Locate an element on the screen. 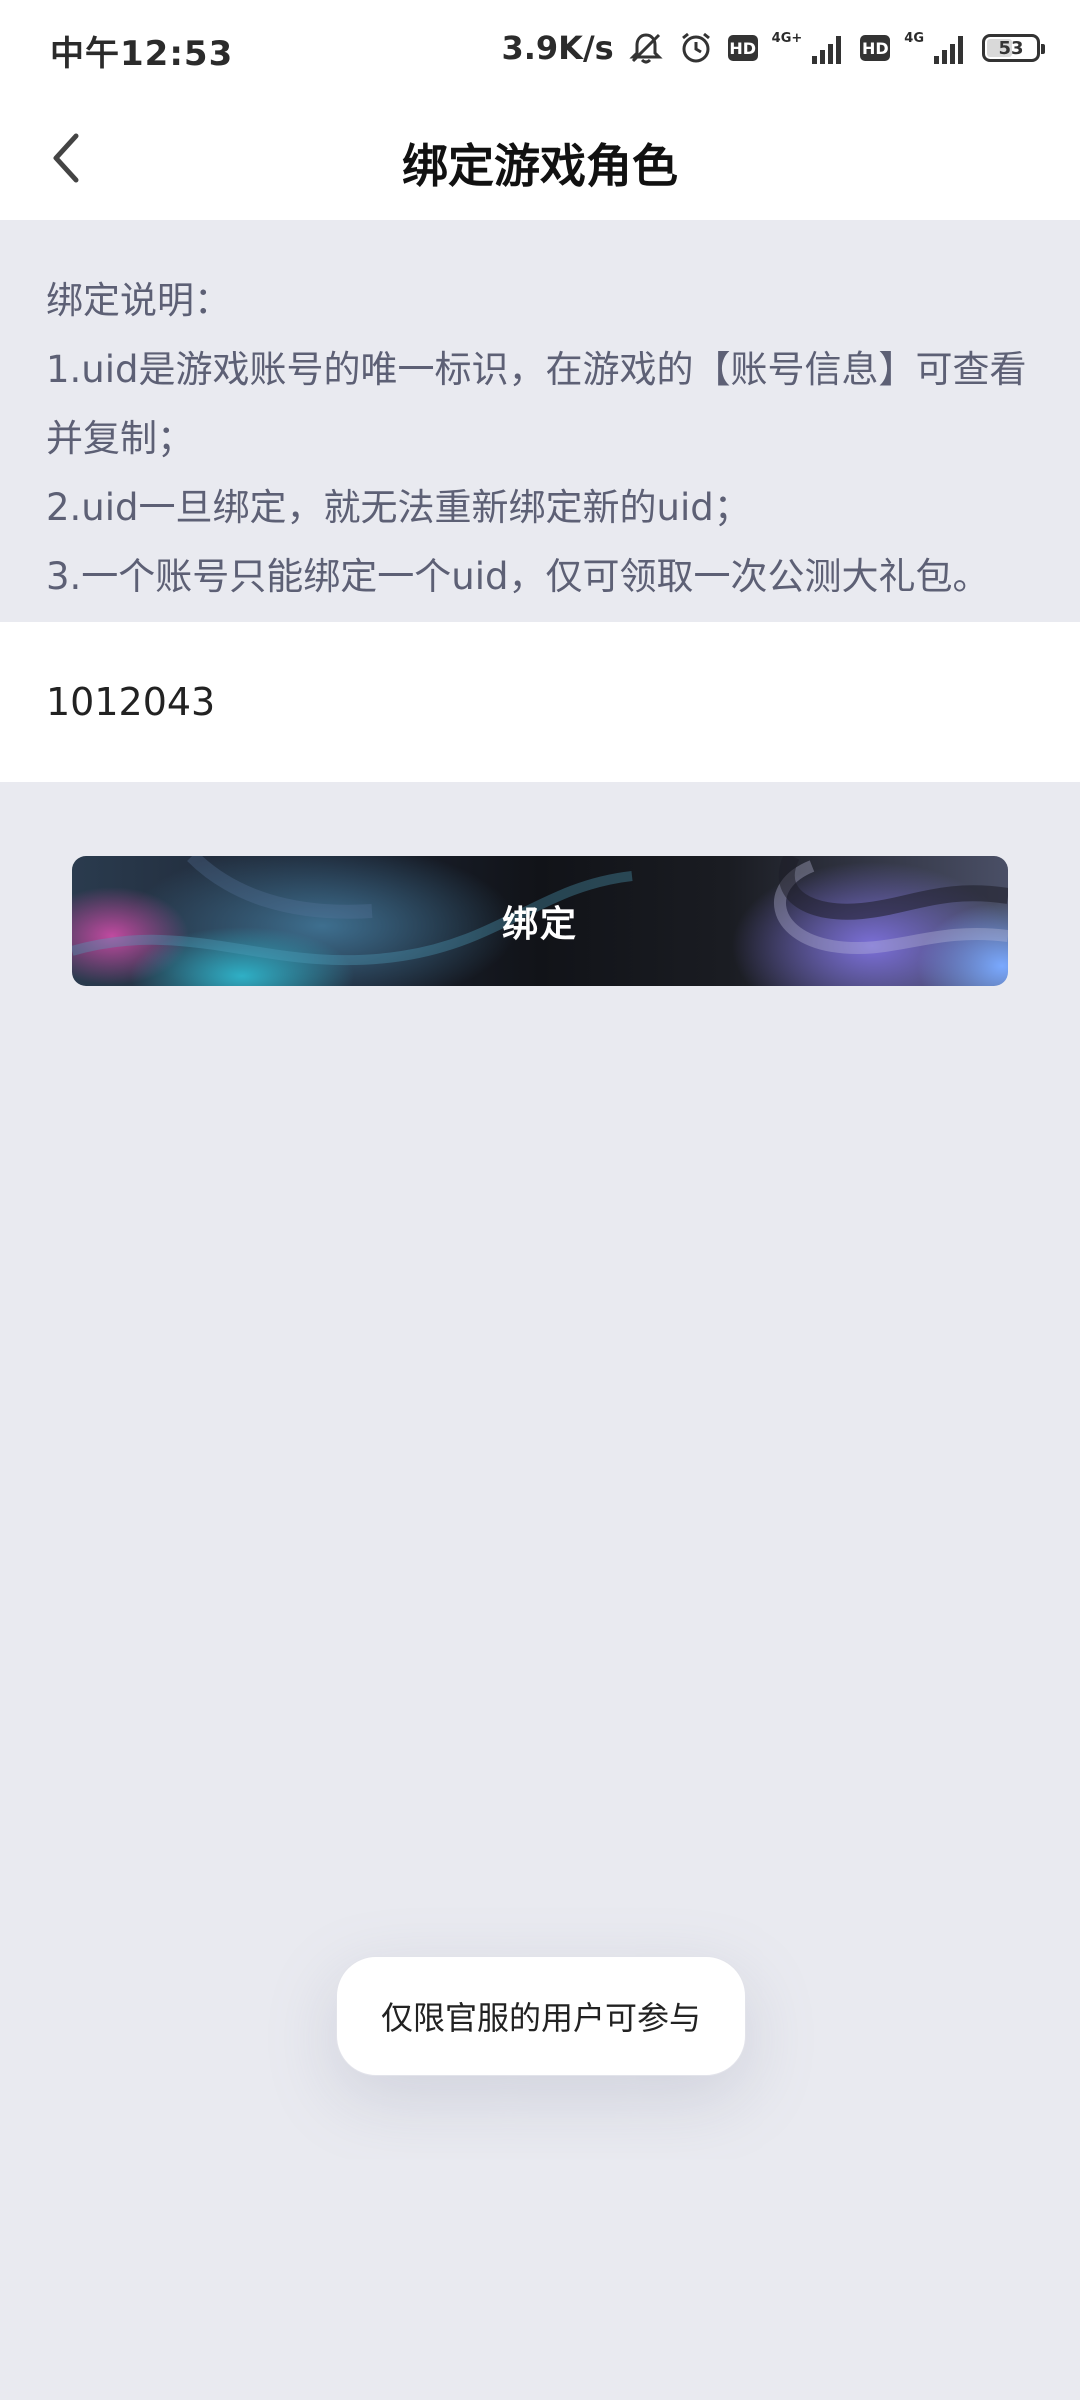 The width and height of the screenshot is (1080, 2400). battery-level: 53 is located at coordinates (1011, 48).